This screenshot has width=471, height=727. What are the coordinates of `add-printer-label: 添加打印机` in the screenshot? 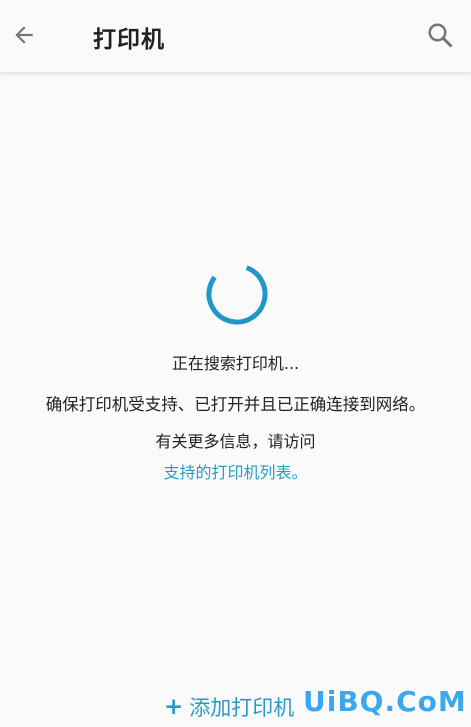 It's located at (242, 708).